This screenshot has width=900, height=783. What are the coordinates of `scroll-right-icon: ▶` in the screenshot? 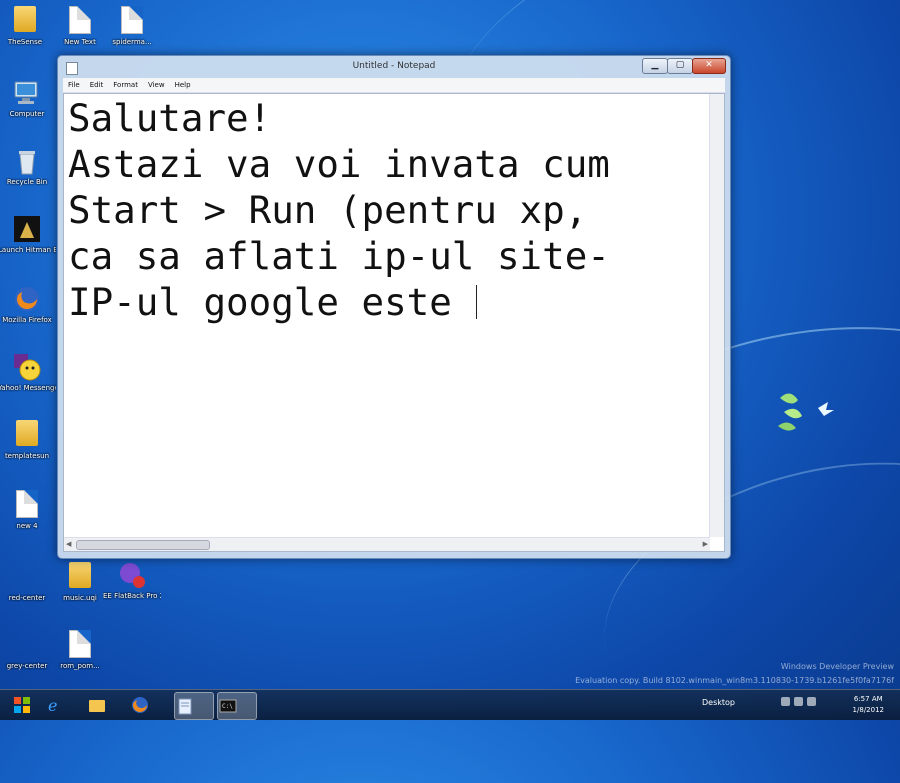 It's located at (705, 544).